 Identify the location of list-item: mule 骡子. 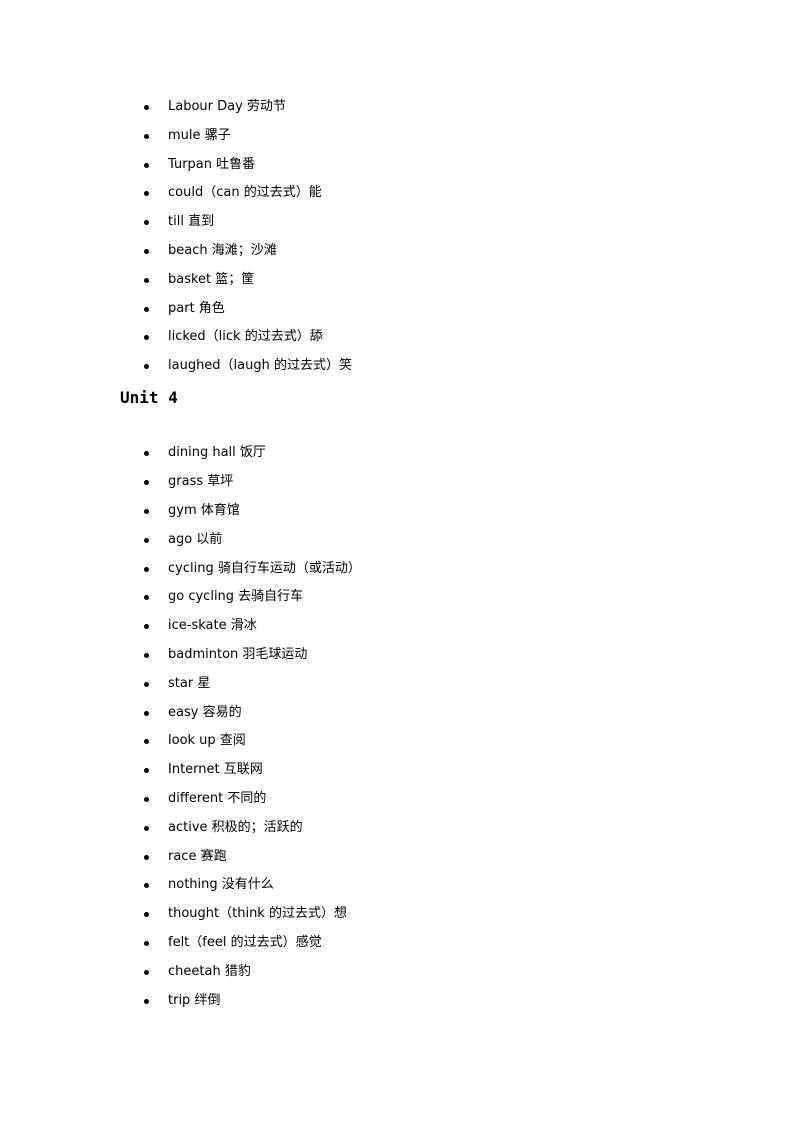
(300, 136).